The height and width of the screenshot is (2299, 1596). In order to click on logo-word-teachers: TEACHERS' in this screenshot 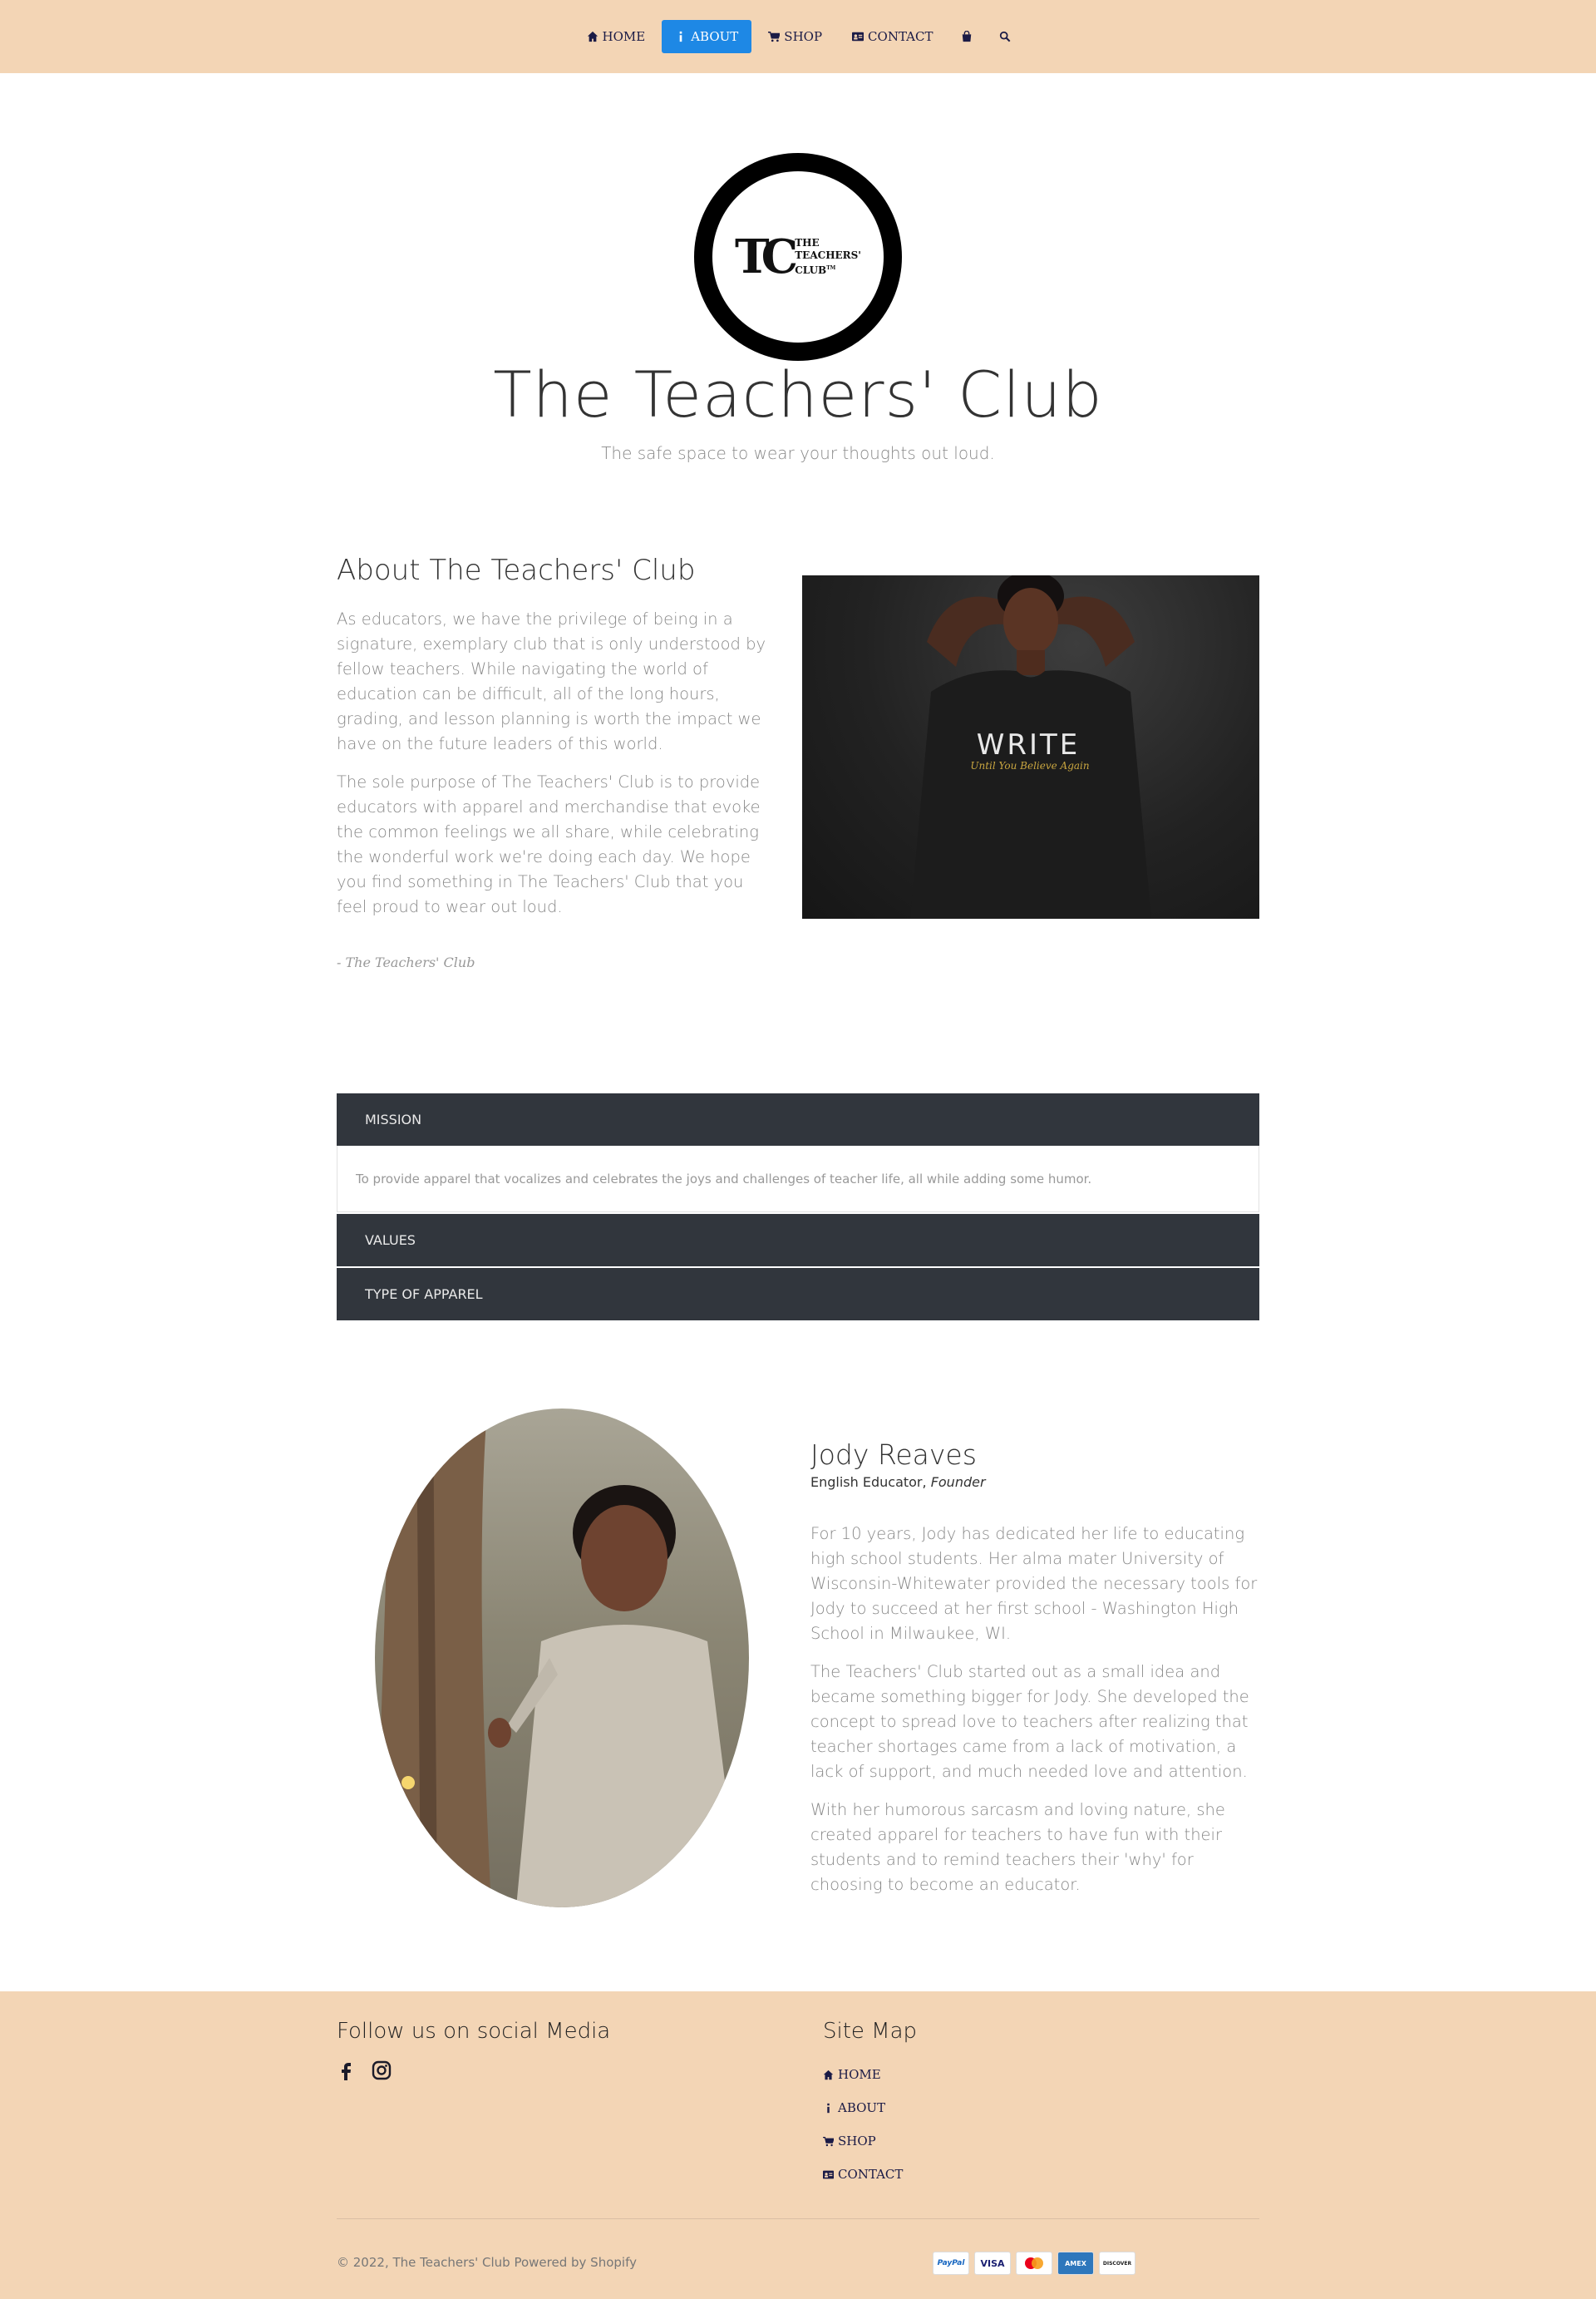, I will do `click(828, 255)`.